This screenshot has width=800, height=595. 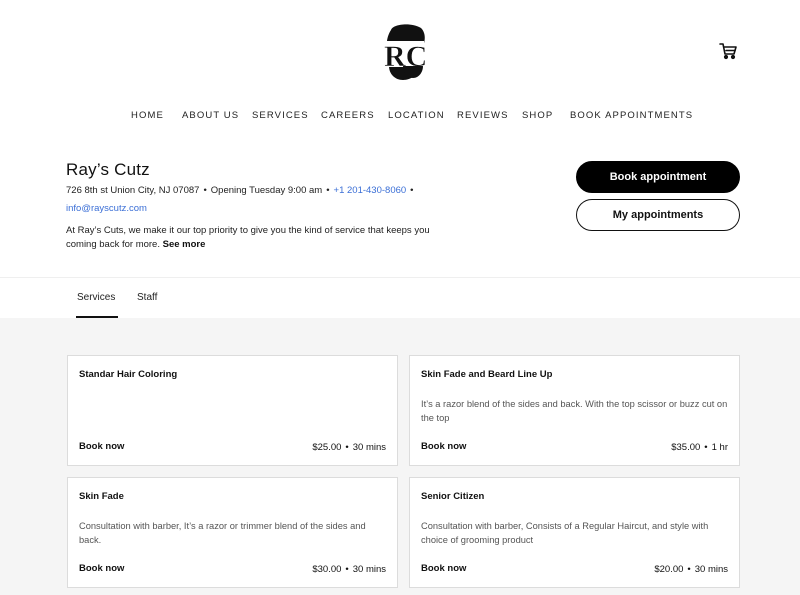 I want to click on nav-item-careers: CAREERS, so click(x=348, y=115).